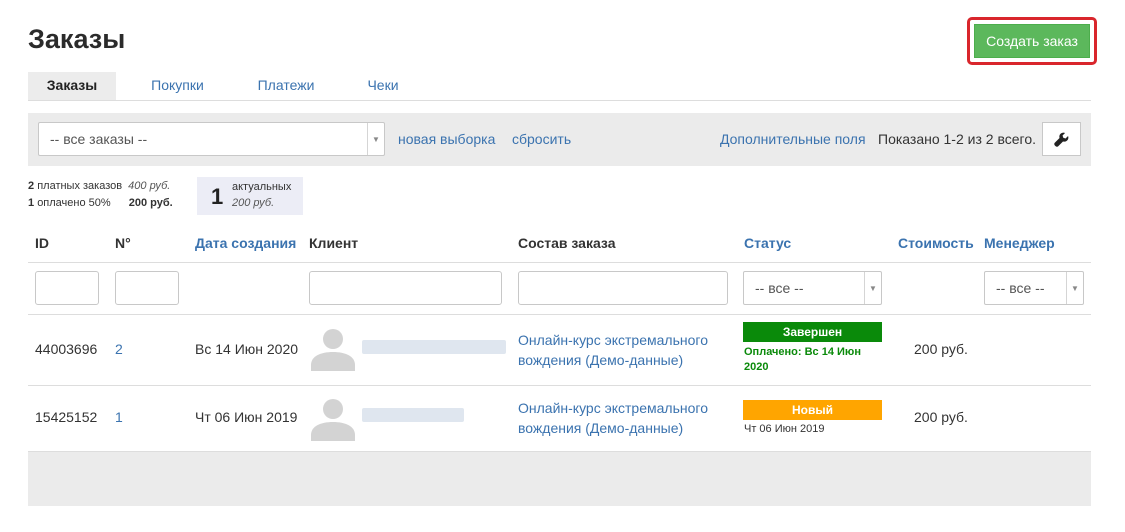 The height and width of the screenshot is (532, 1125). Describe the element at coordinates (31, 203) in the screenshot. I see `paid50-count: 1` at that location.